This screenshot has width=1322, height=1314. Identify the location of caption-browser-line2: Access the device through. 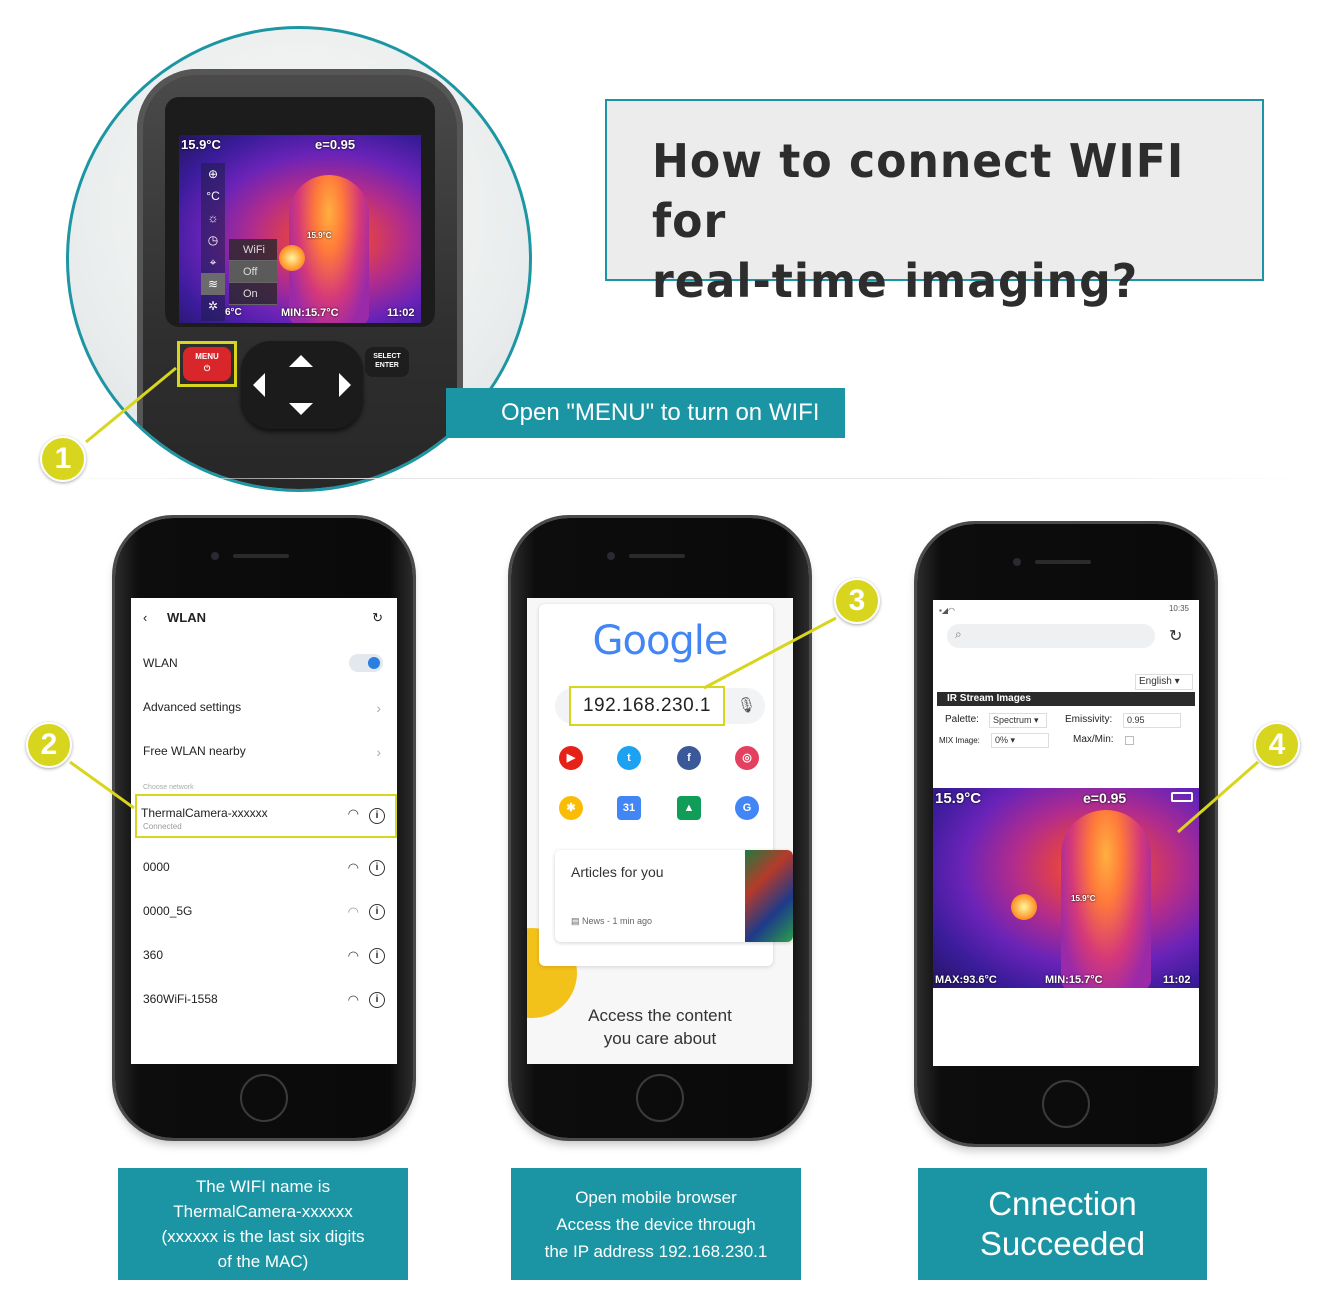
(656, 1224).